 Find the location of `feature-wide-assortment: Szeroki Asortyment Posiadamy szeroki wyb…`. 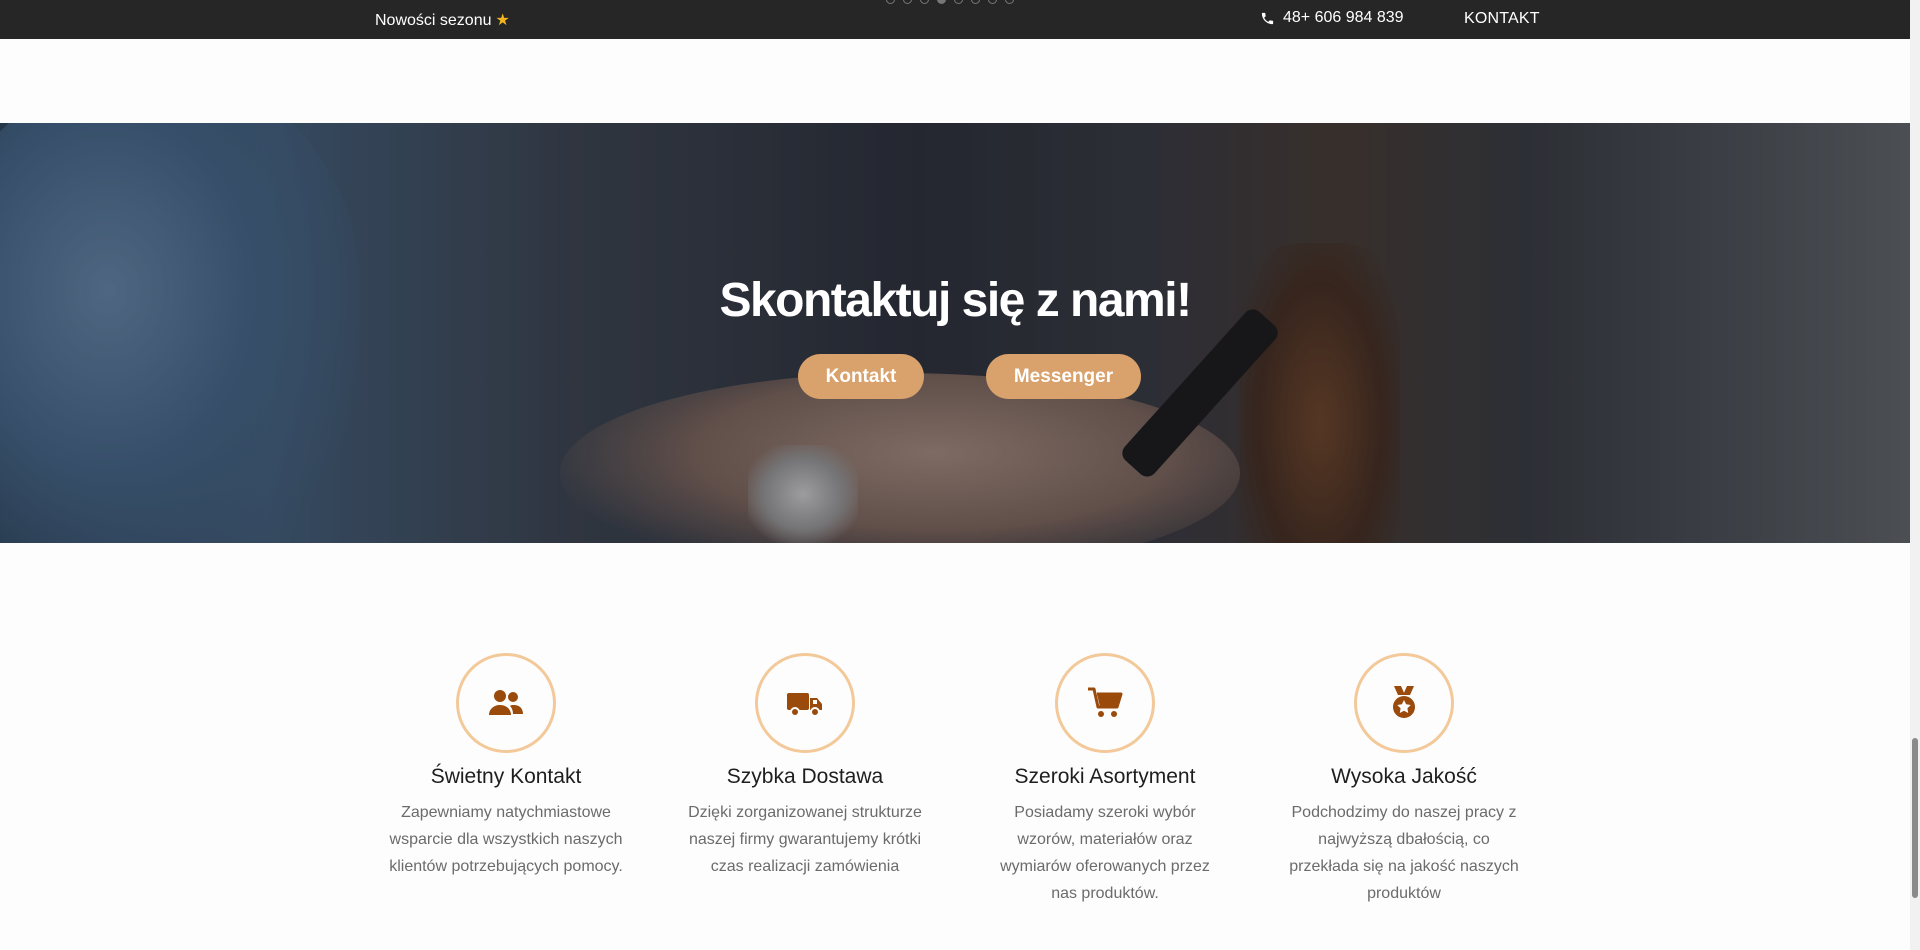

feature-wide-assortment: Szeroki Asortyment Posiadamy szeroki wyb… is located at coordinates (1105, 780).